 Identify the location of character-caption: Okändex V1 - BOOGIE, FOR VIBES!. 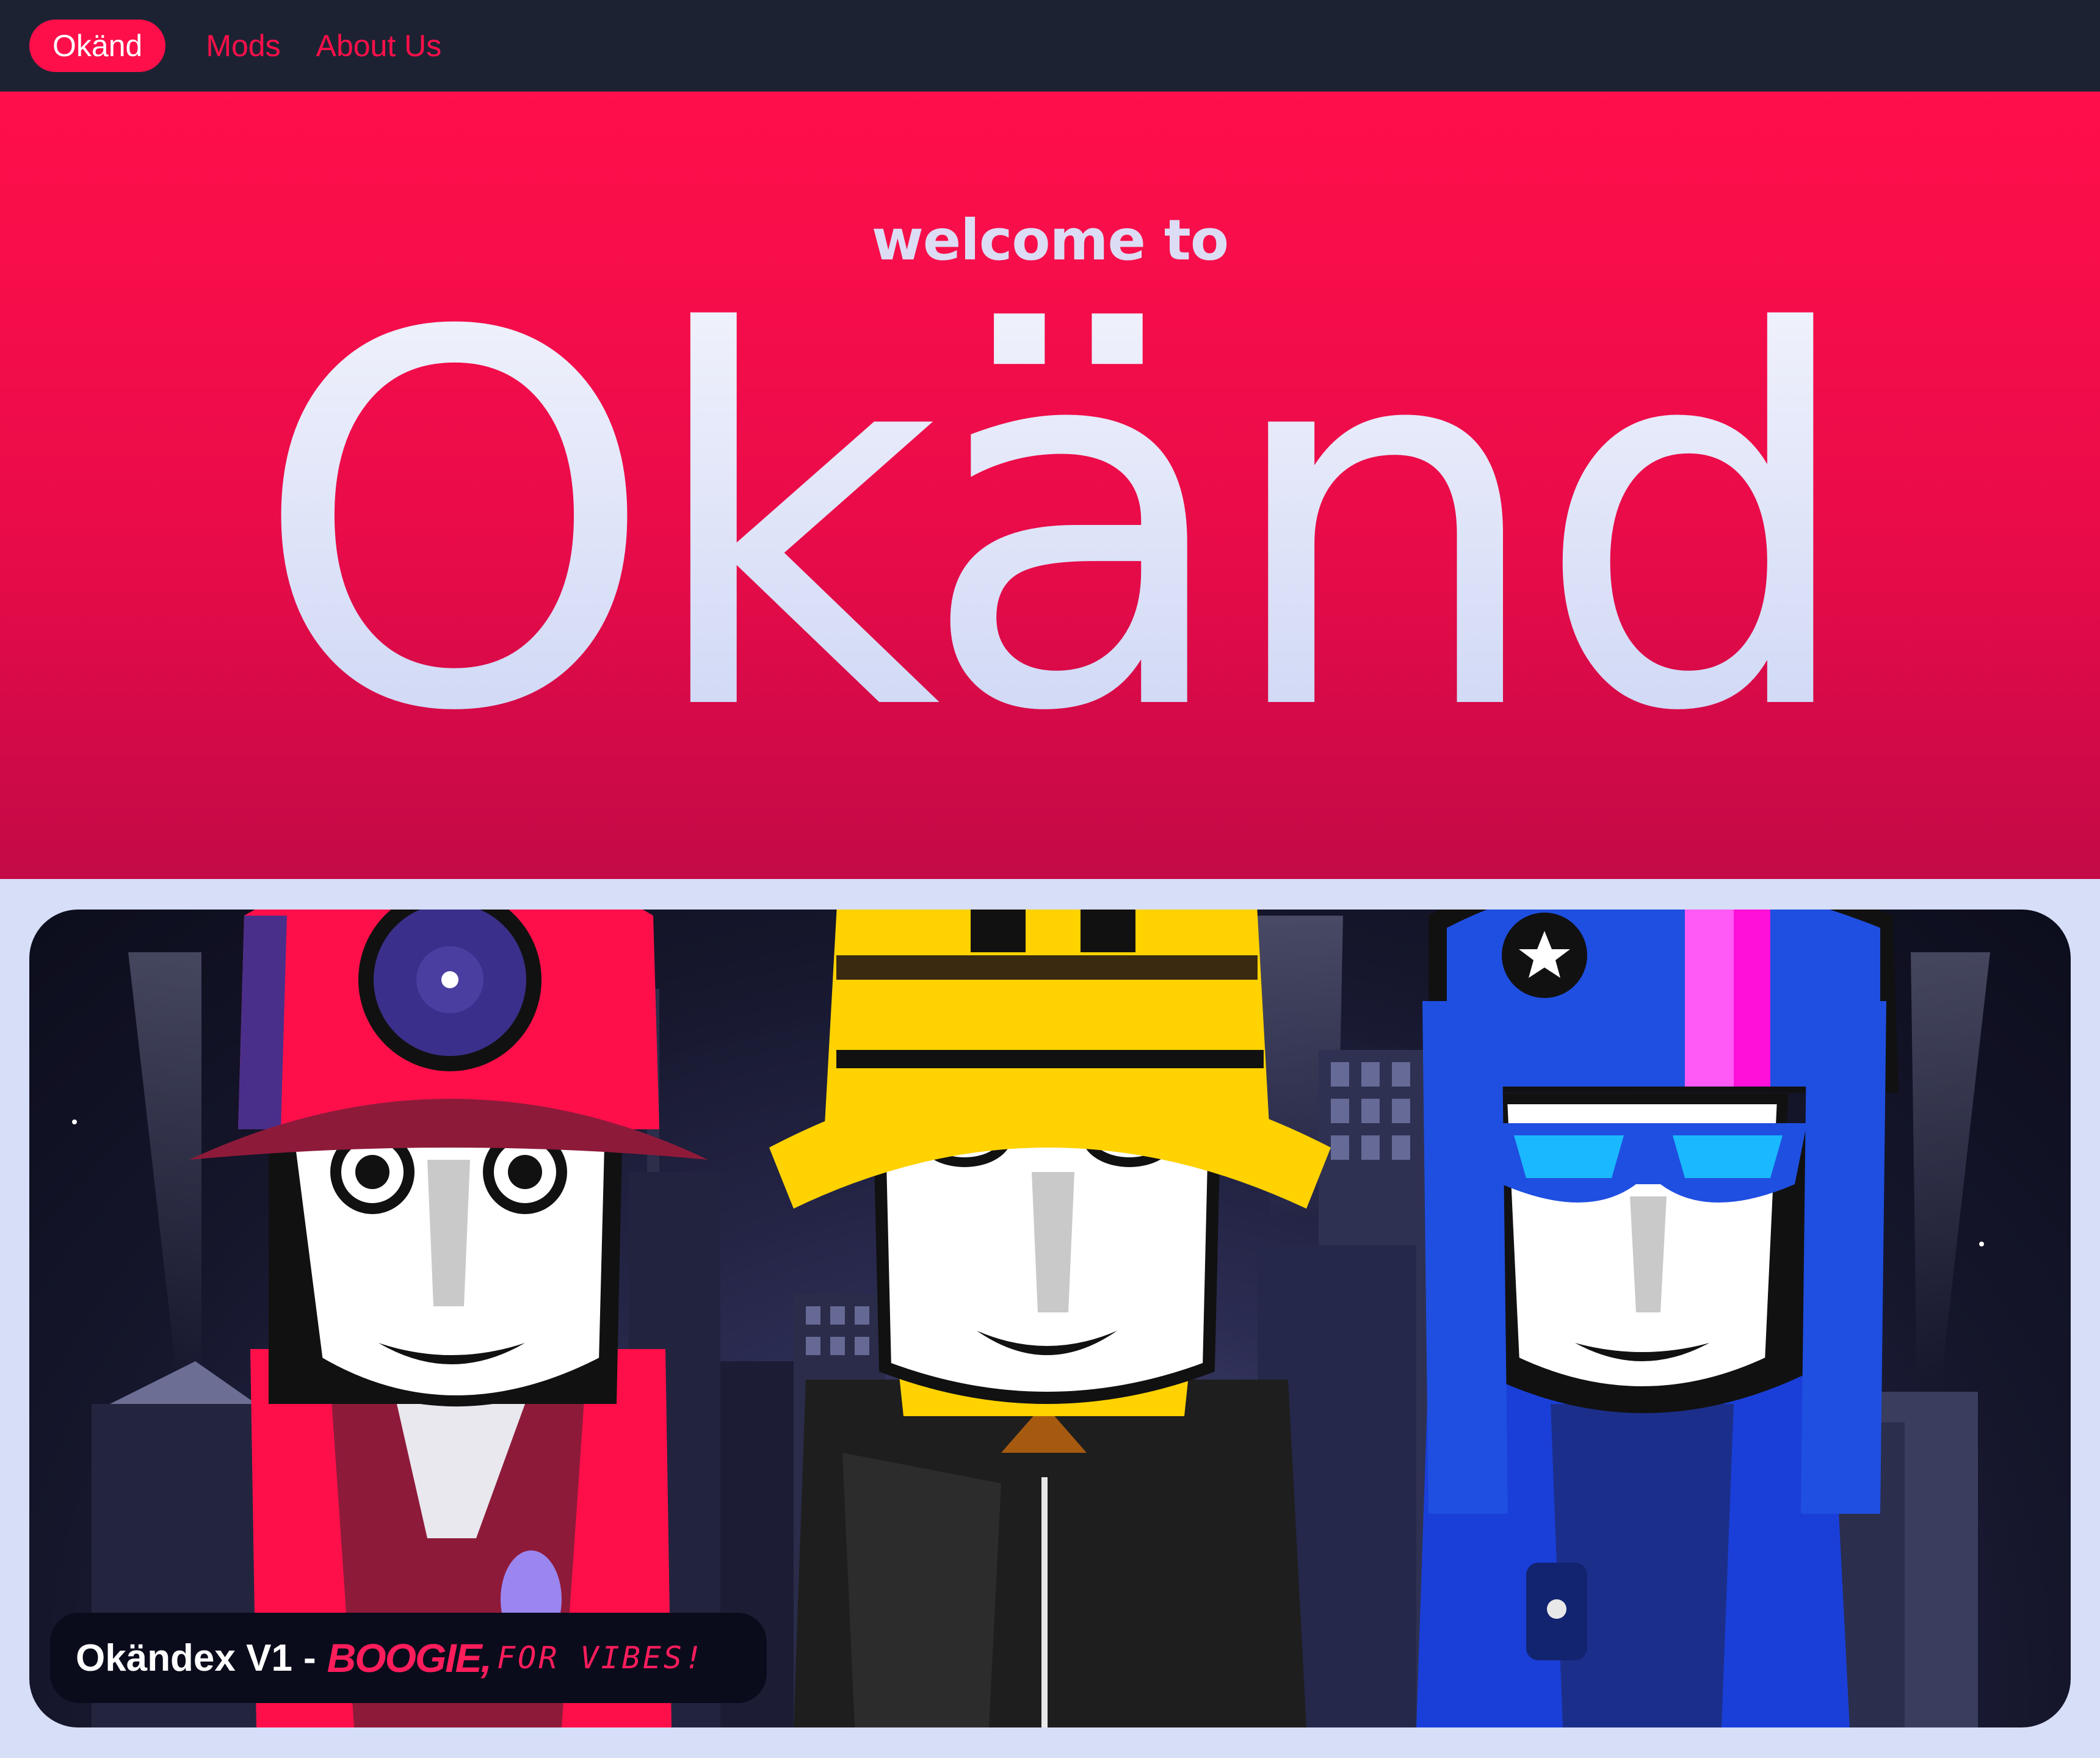
(408, 1658).